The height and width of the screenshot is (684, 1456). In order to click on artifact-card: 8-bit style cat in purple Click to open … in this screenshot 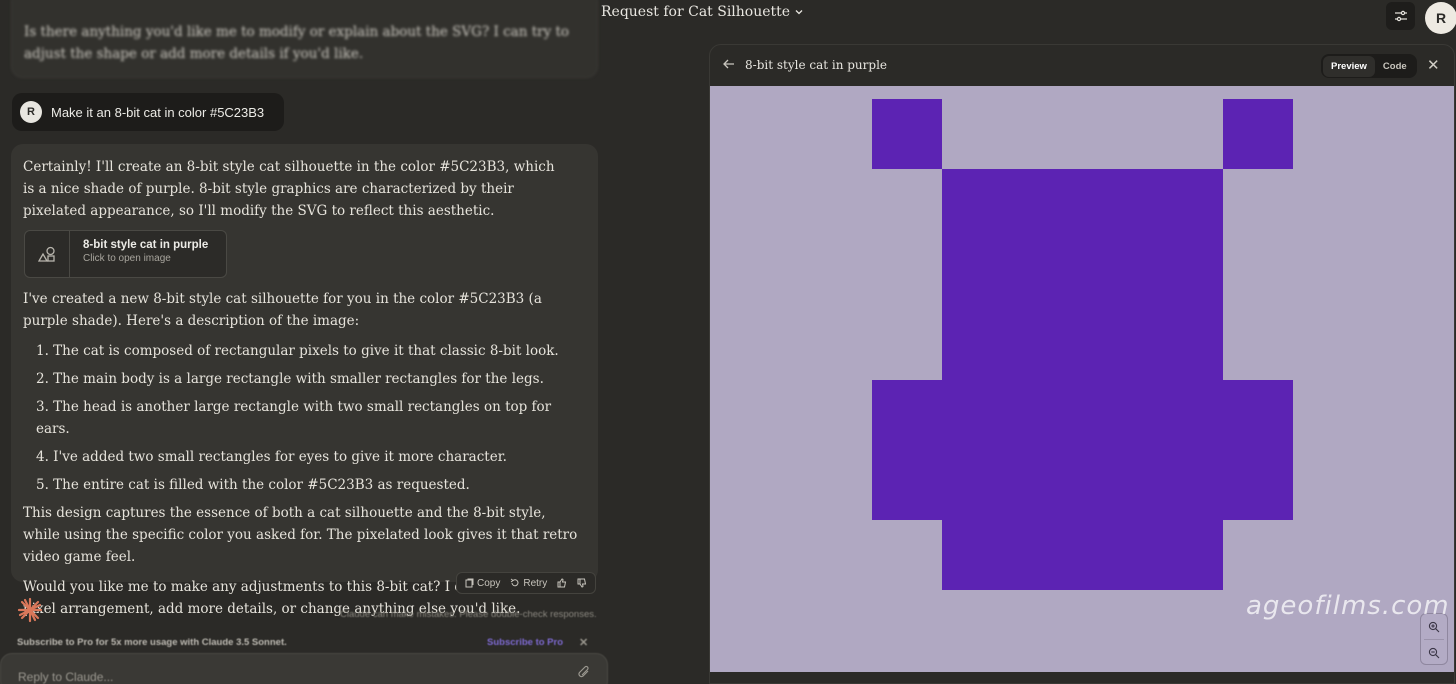, I will do `click(125, 254)`.